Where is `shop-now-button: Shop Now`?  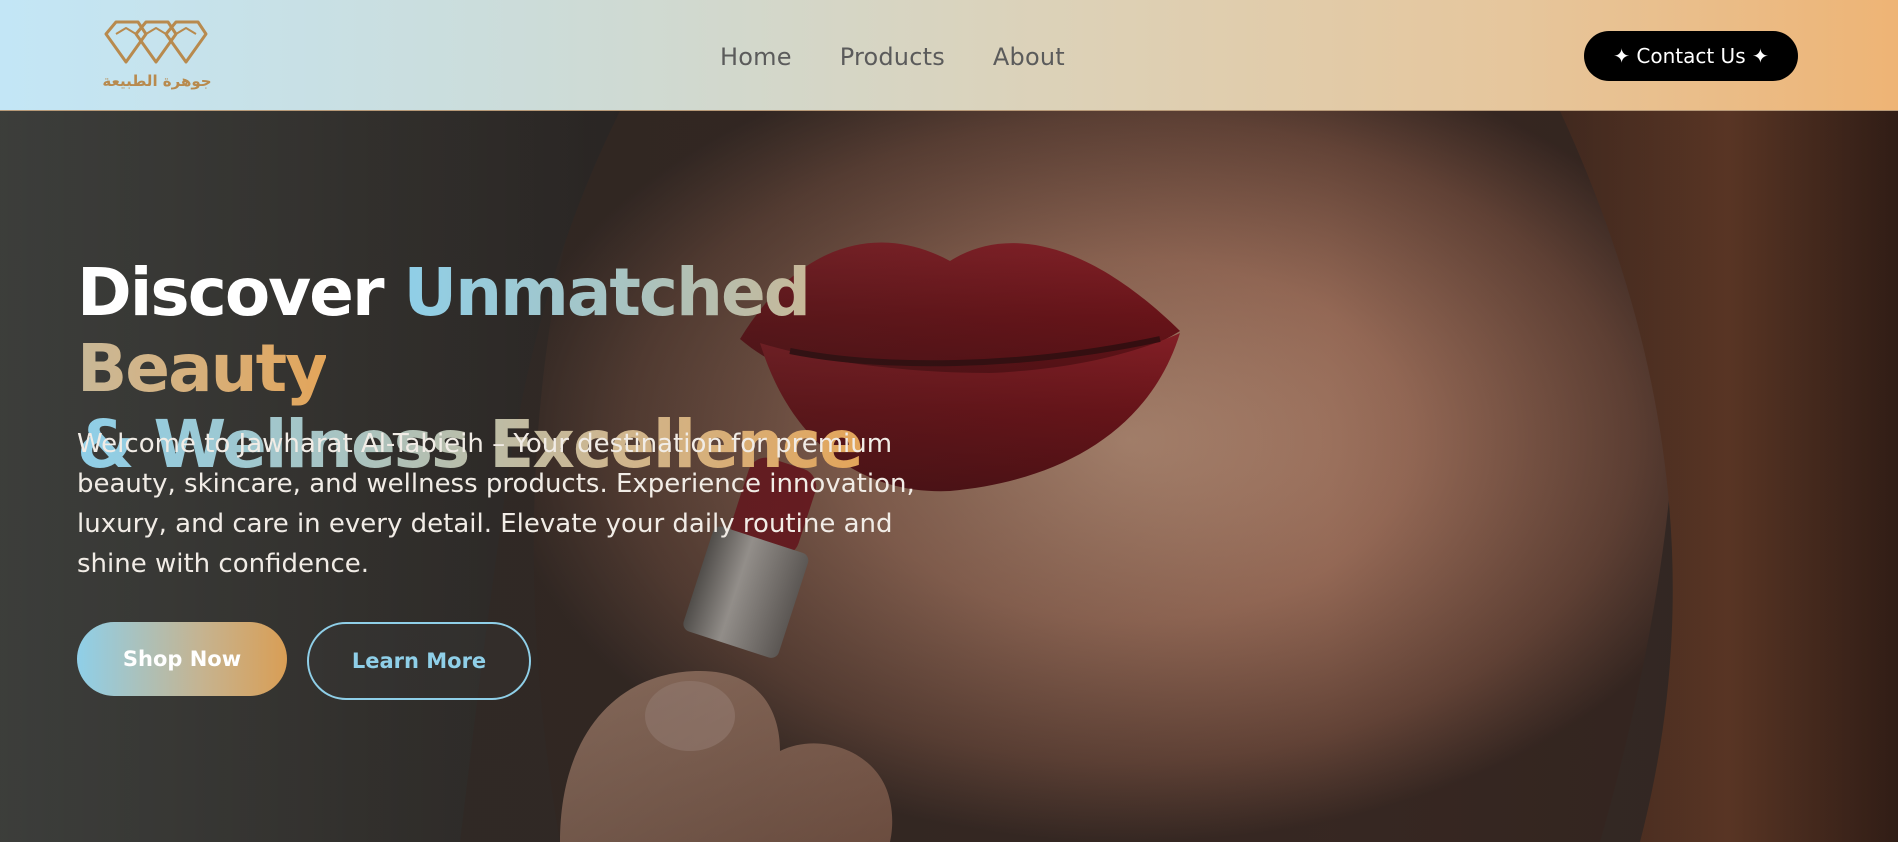 shop-now-button: Shop Now is located at coordinates (182, 659).